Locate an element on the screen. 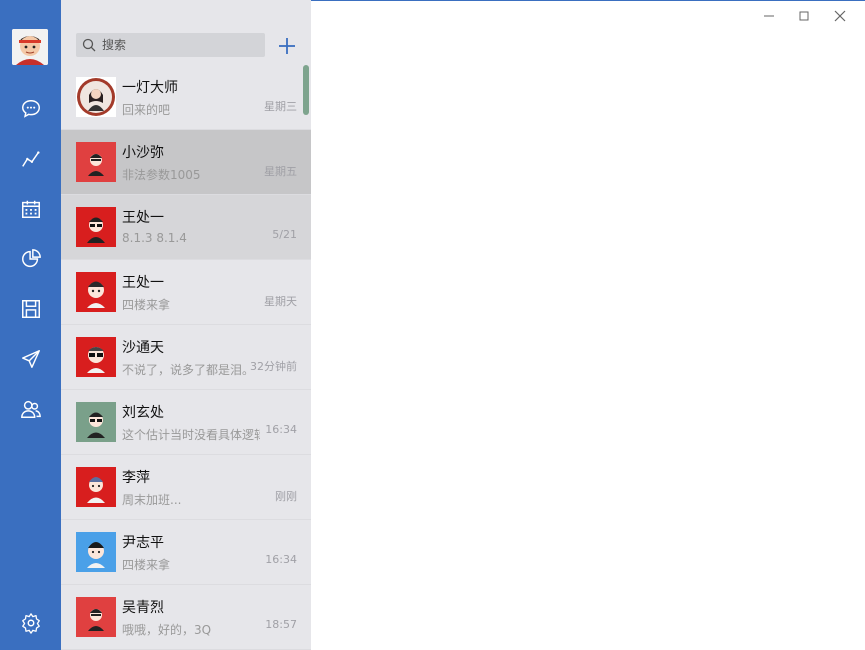 The image size is (865, 650). list-item: 沙通天 不说了，说多了都是泪。 32分钟前 is located at coordinates (186, 357).